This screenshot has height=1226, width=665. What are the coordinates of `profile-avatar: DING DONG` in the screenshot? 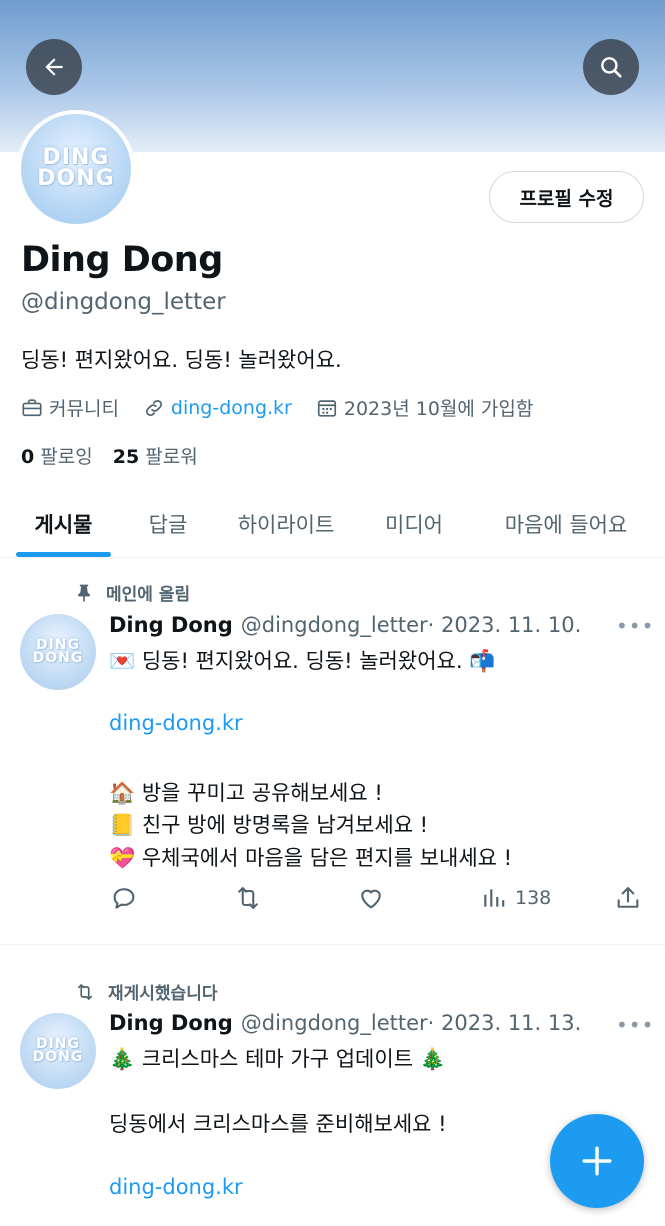 It's located at (76, 169).